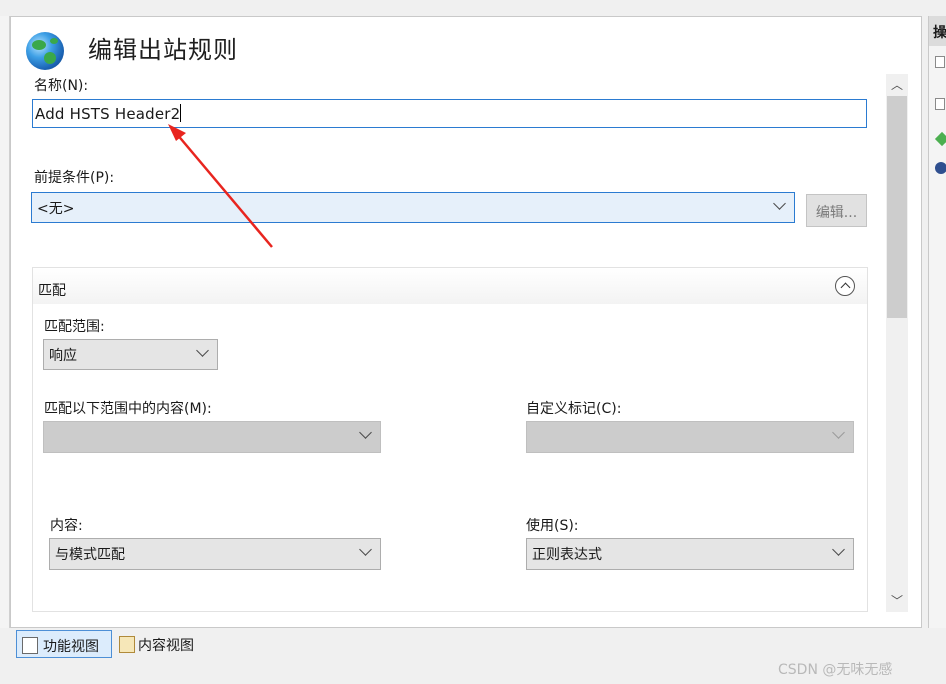 Image resolution: width=946 pixels, height=684 pixels. What do you see at coordinates (181, 113) in the screenshot?
I see `text-caret` at bounding box center [181, 113].